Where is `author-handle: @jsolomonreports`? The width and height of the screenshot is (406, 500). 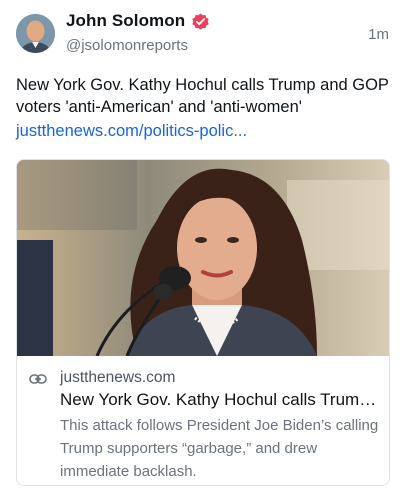 author-handle: @jsolomonreports is located at coordinates (127, 45).